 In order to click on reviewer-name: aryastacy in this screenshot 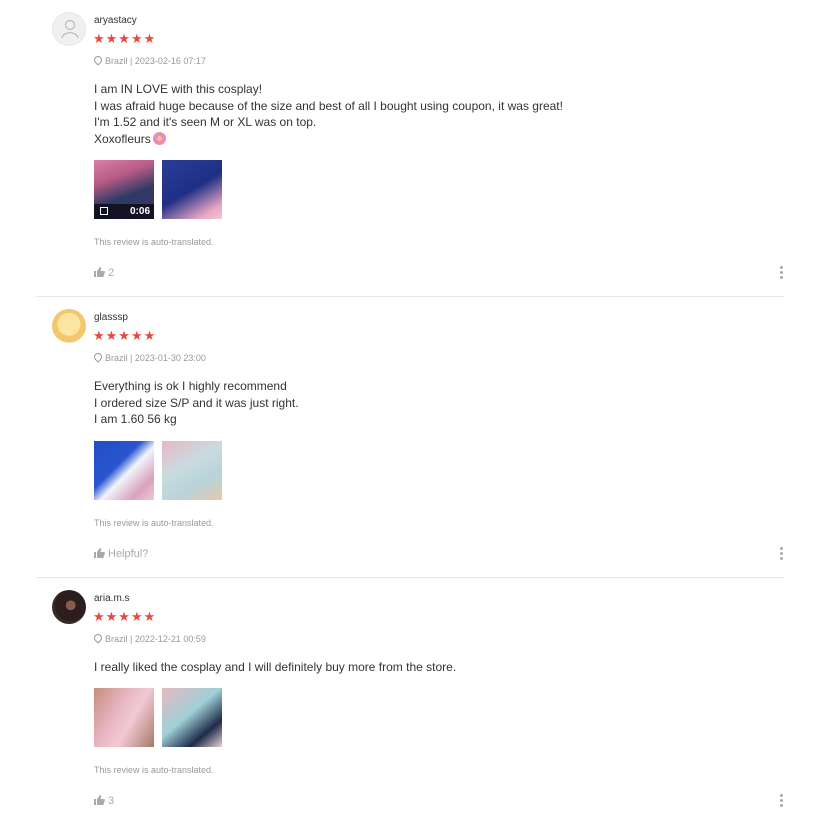, I will do `click(115, 20)`.